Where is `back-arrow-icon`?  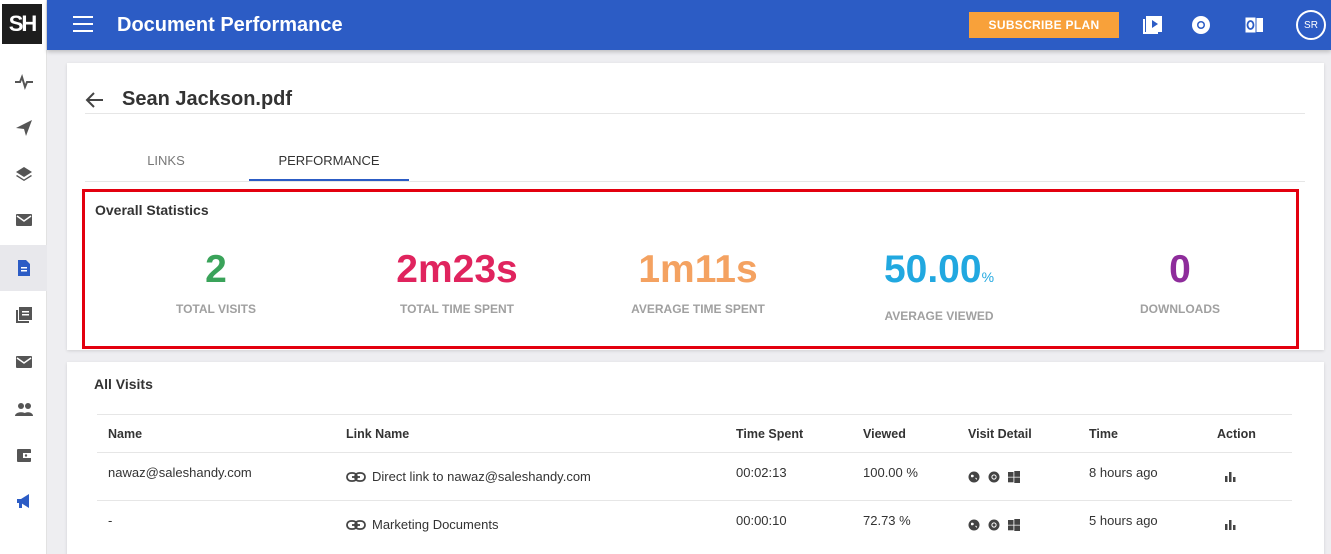 back-arrow-icon is located at coordinates (95, 100).